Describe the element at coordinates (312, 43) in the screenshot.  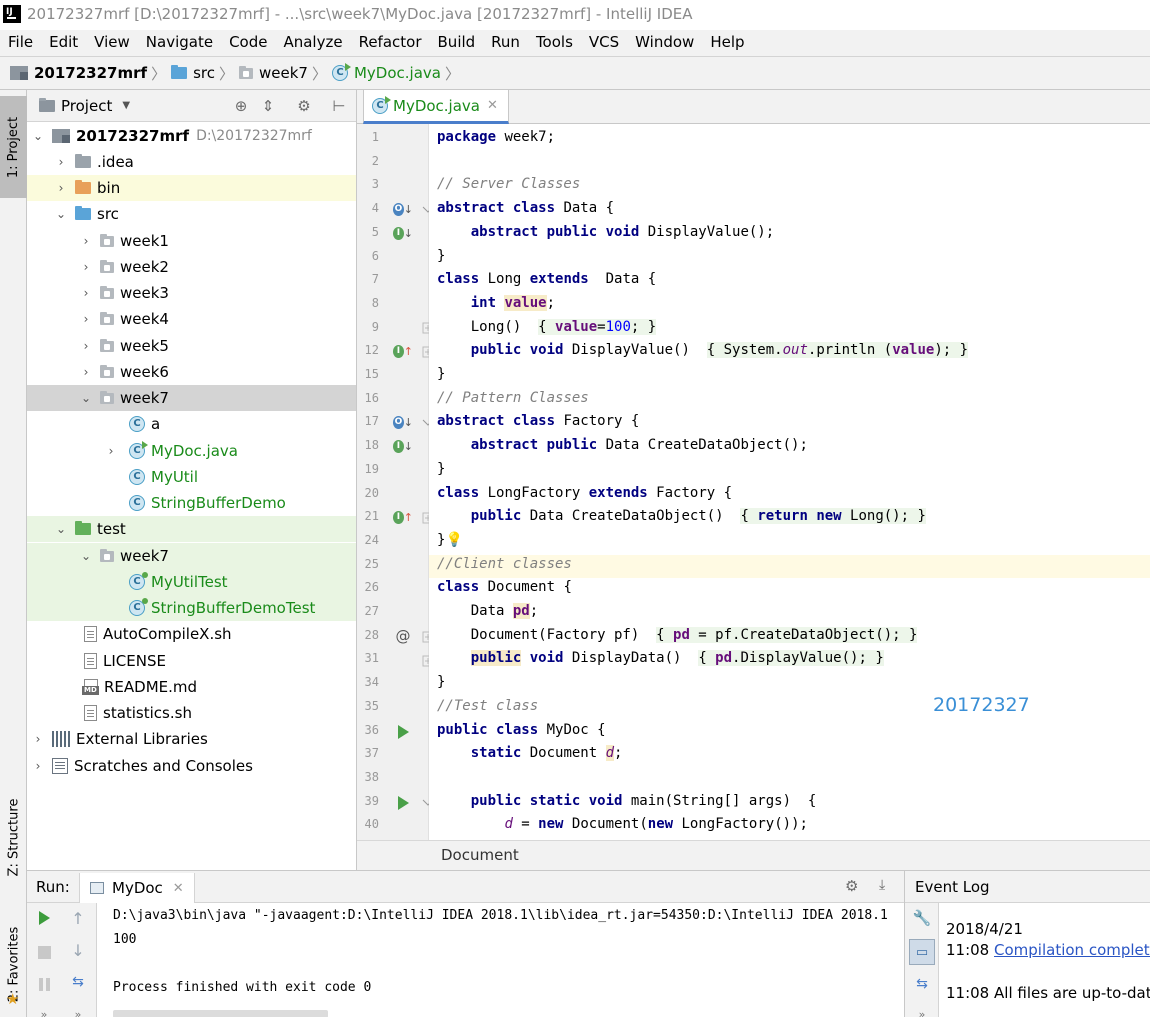
I see `menu-analyze: Analyze` at that location.